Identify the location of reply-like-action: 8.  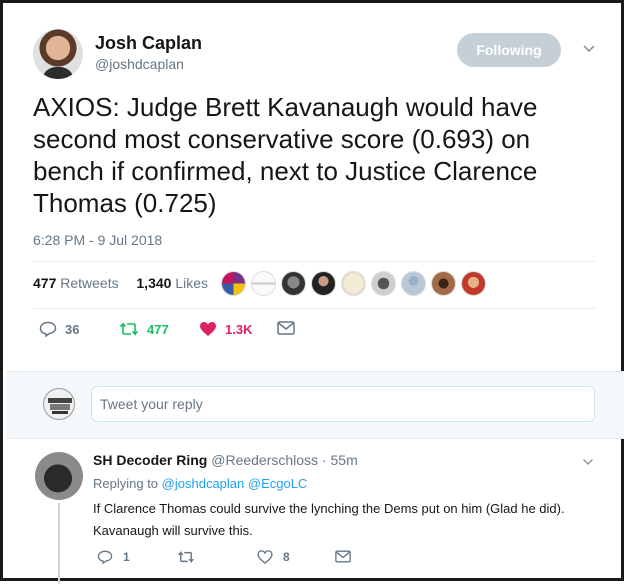
(273, 557).